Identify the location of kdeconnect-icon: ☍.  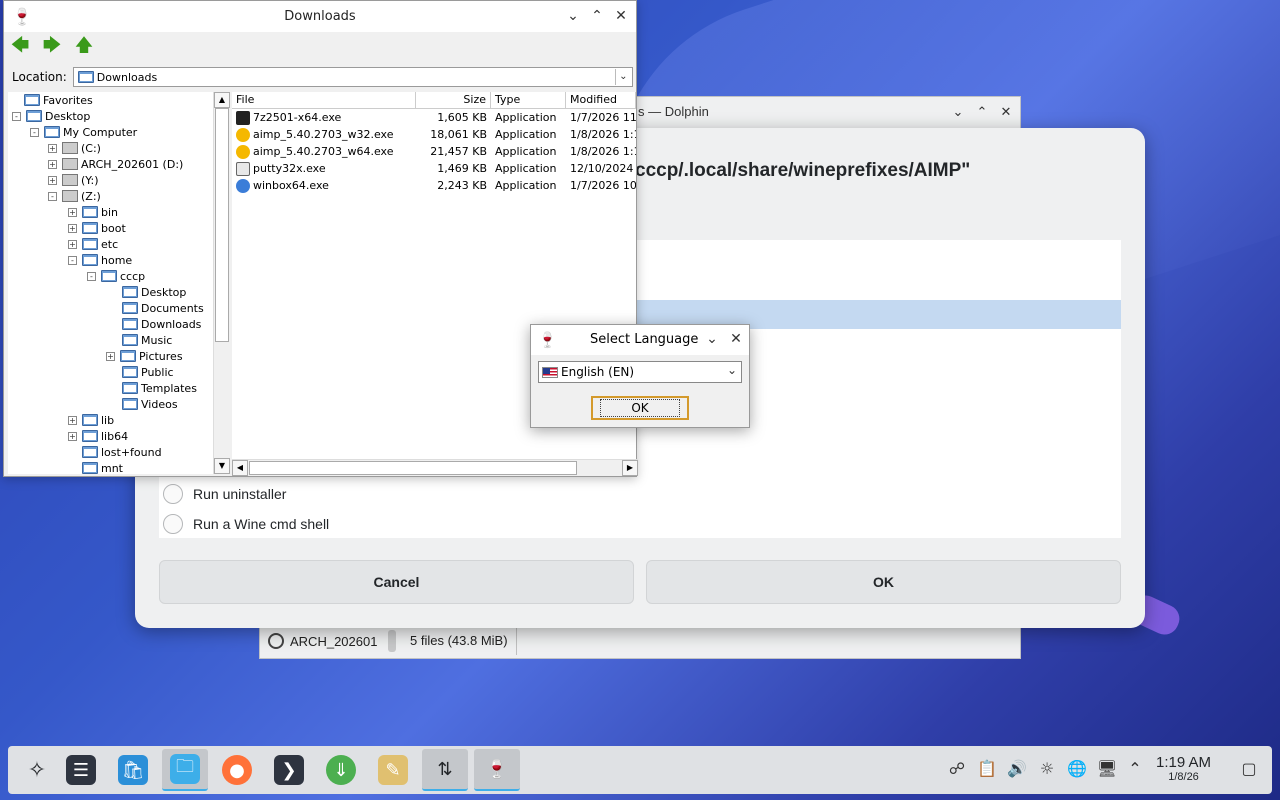
(957, 768).